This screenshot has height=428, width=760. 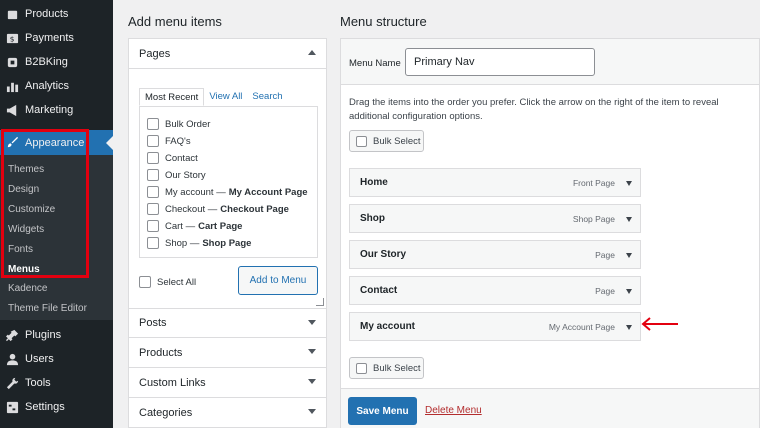 What do you see at coordinates (495, 290) in the screenshot?
I see `menu-item-contact: Contact Page` at bounding box center [495, 290].